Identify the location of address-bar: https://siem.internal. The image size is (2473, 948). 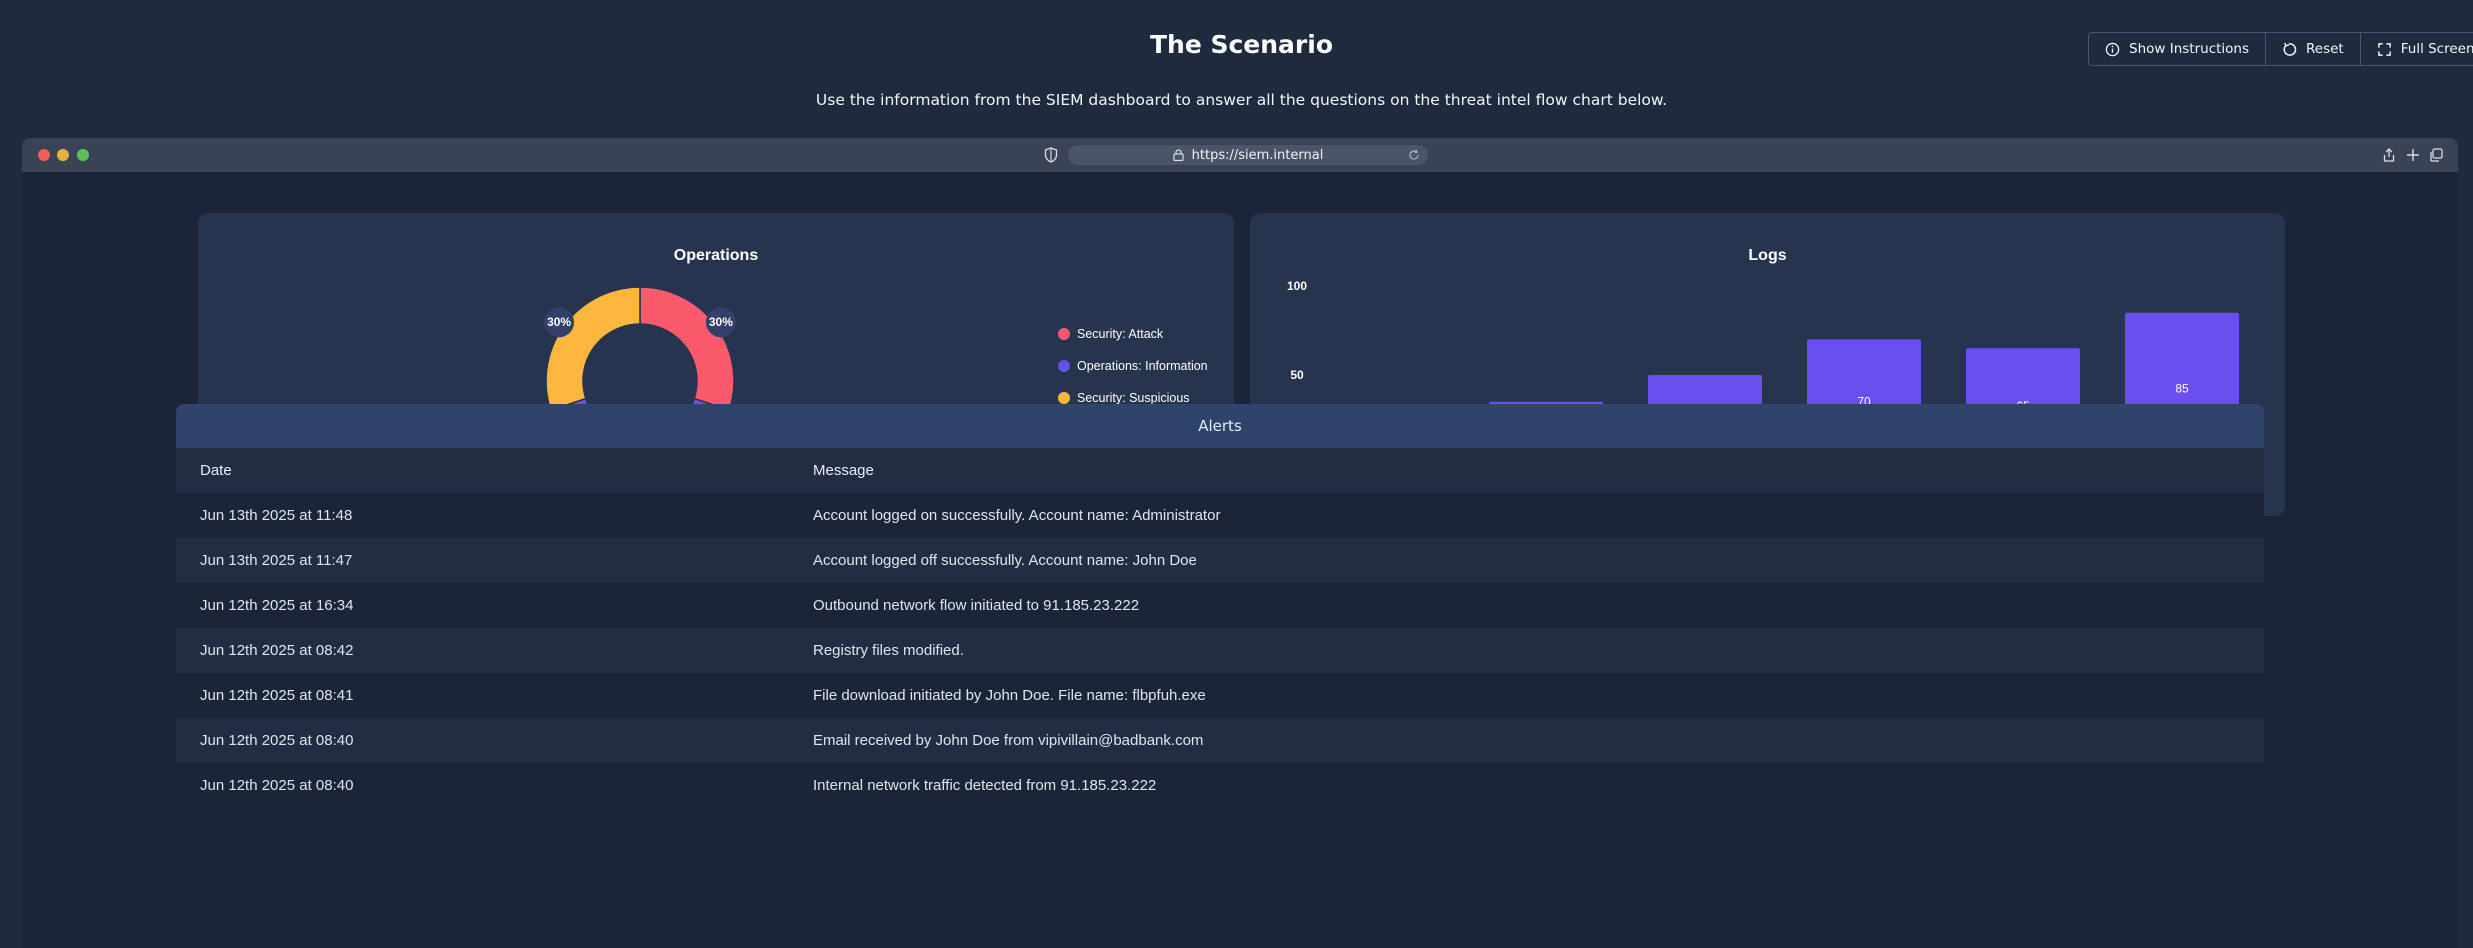
(1248, 155).